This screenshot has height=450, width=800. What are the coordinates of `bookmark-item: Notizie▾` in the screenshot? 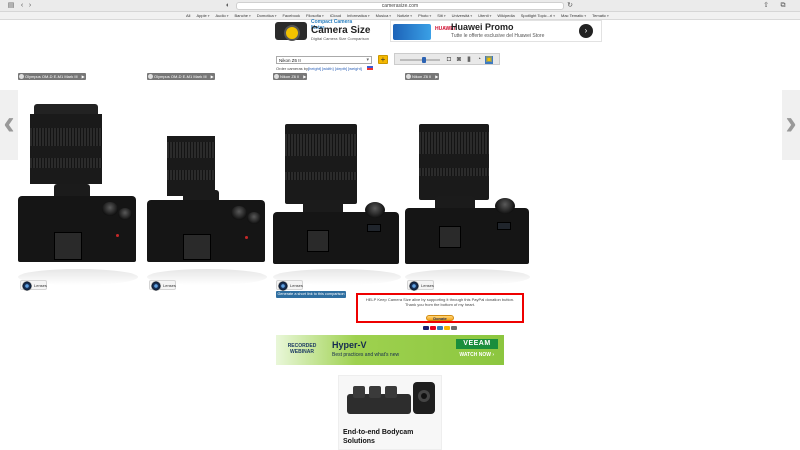 It's located at (404, 15).